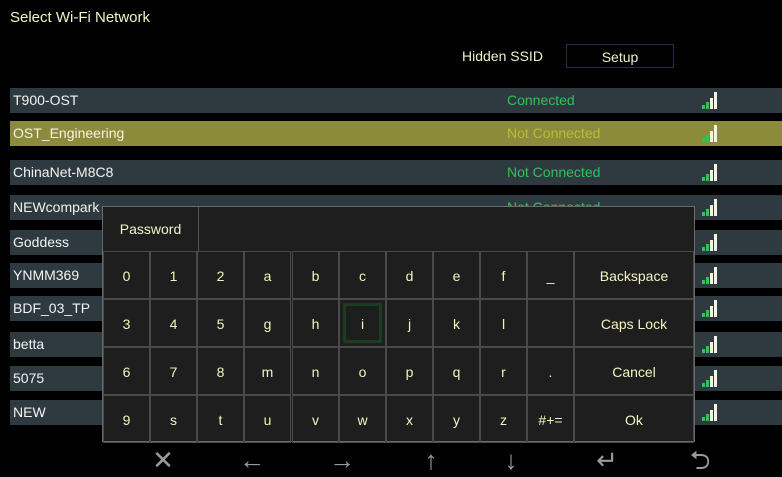 This screenshot has width=782, height=477. Describe the element at coordinates (342, 460) in the screenshot. I see `arrow-right-icon: →` at that location.